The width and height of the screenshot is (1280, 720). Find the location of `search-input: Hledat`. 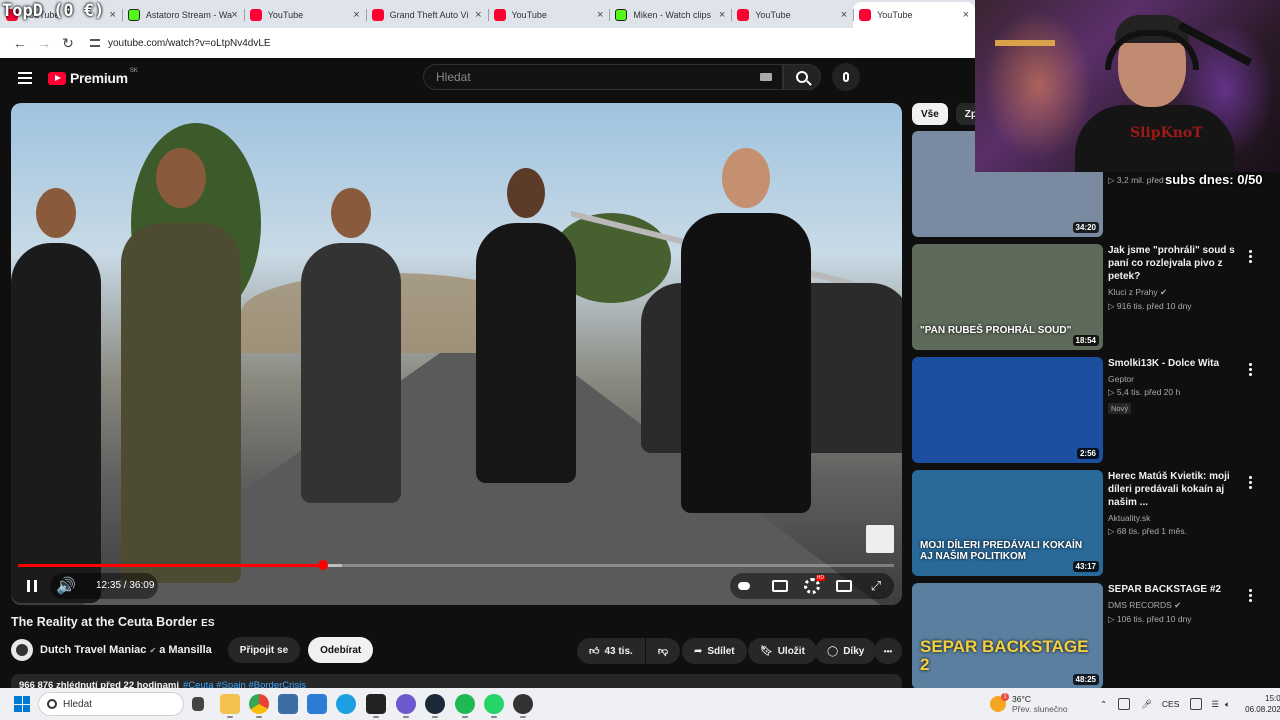

search-input: Hledat is located at coordinates (603, 77).